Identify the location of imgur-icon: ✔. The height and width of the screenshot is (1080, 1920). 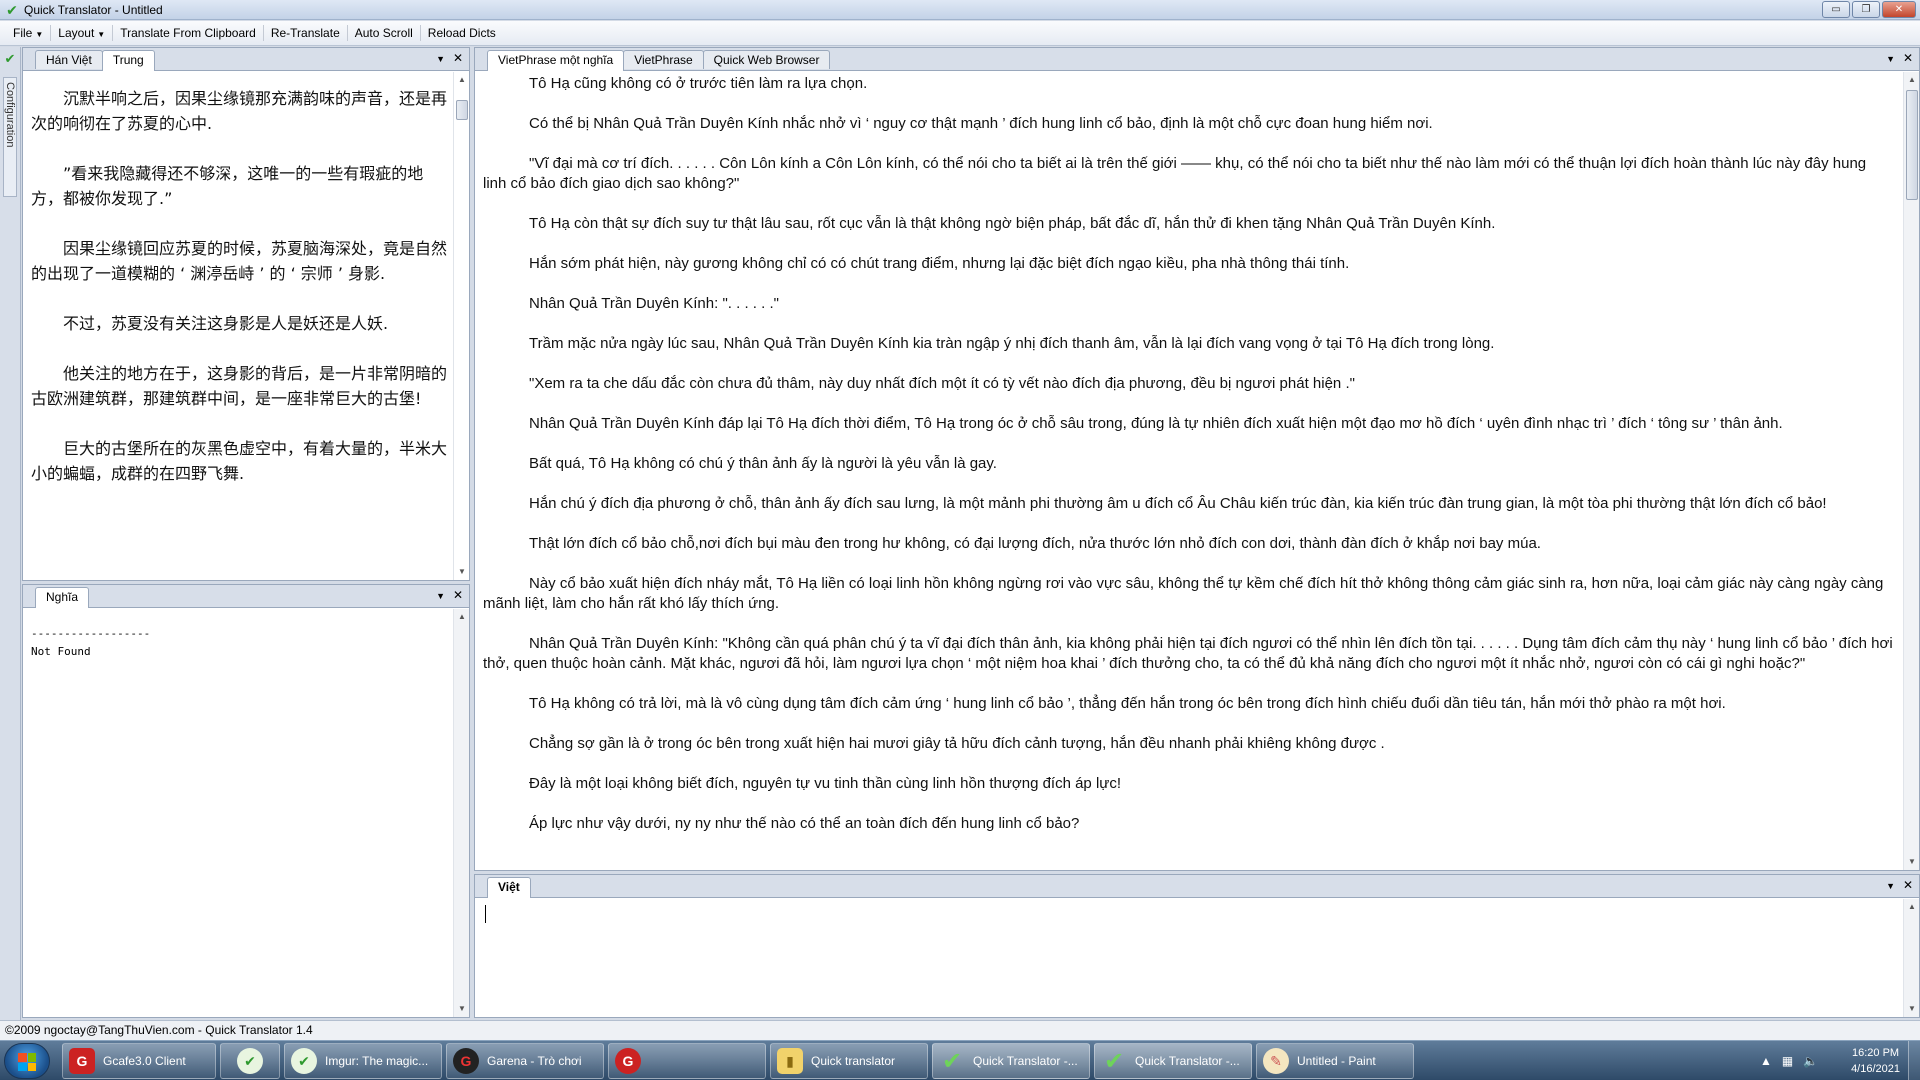
(304, 1061).